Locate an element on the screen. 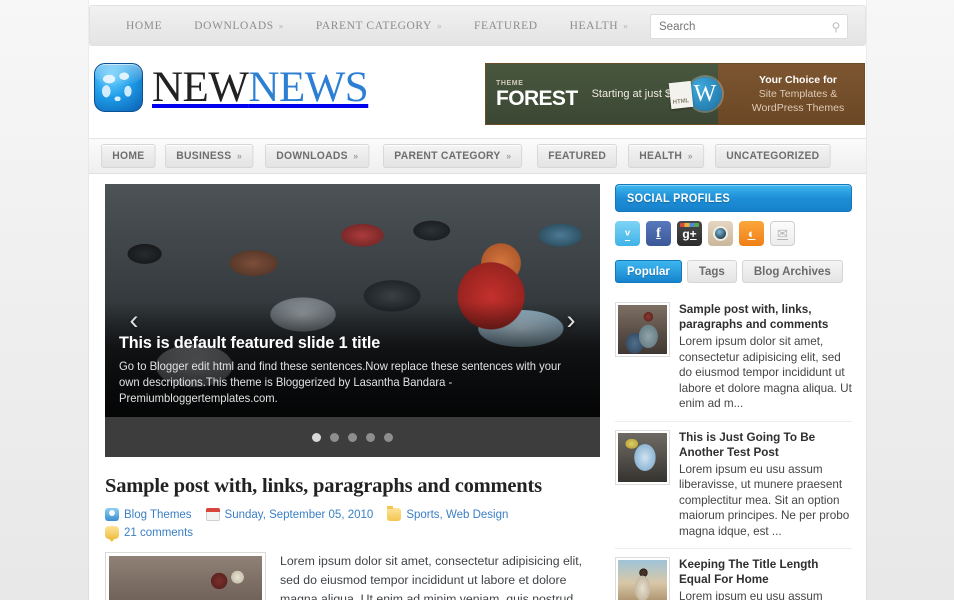 The image size is (954, 600). nav-item-uncategorized: UNCATEGORIZED is located at coordinates (773, 156).